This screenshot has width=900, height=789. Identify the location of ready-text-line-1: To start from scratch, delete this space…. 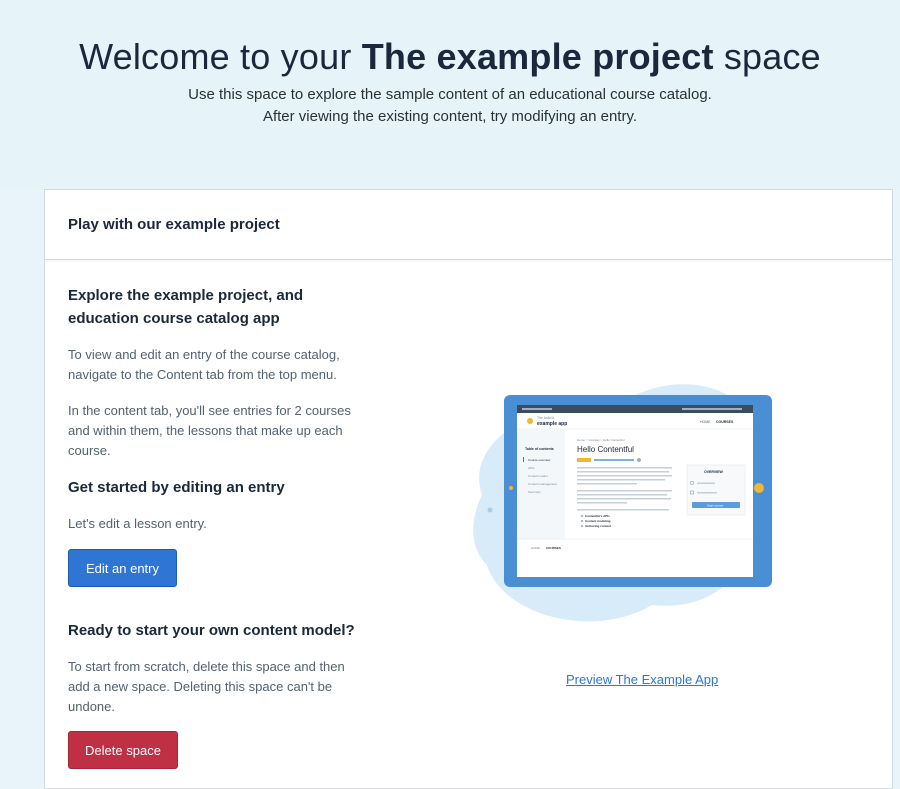
(206, 666).